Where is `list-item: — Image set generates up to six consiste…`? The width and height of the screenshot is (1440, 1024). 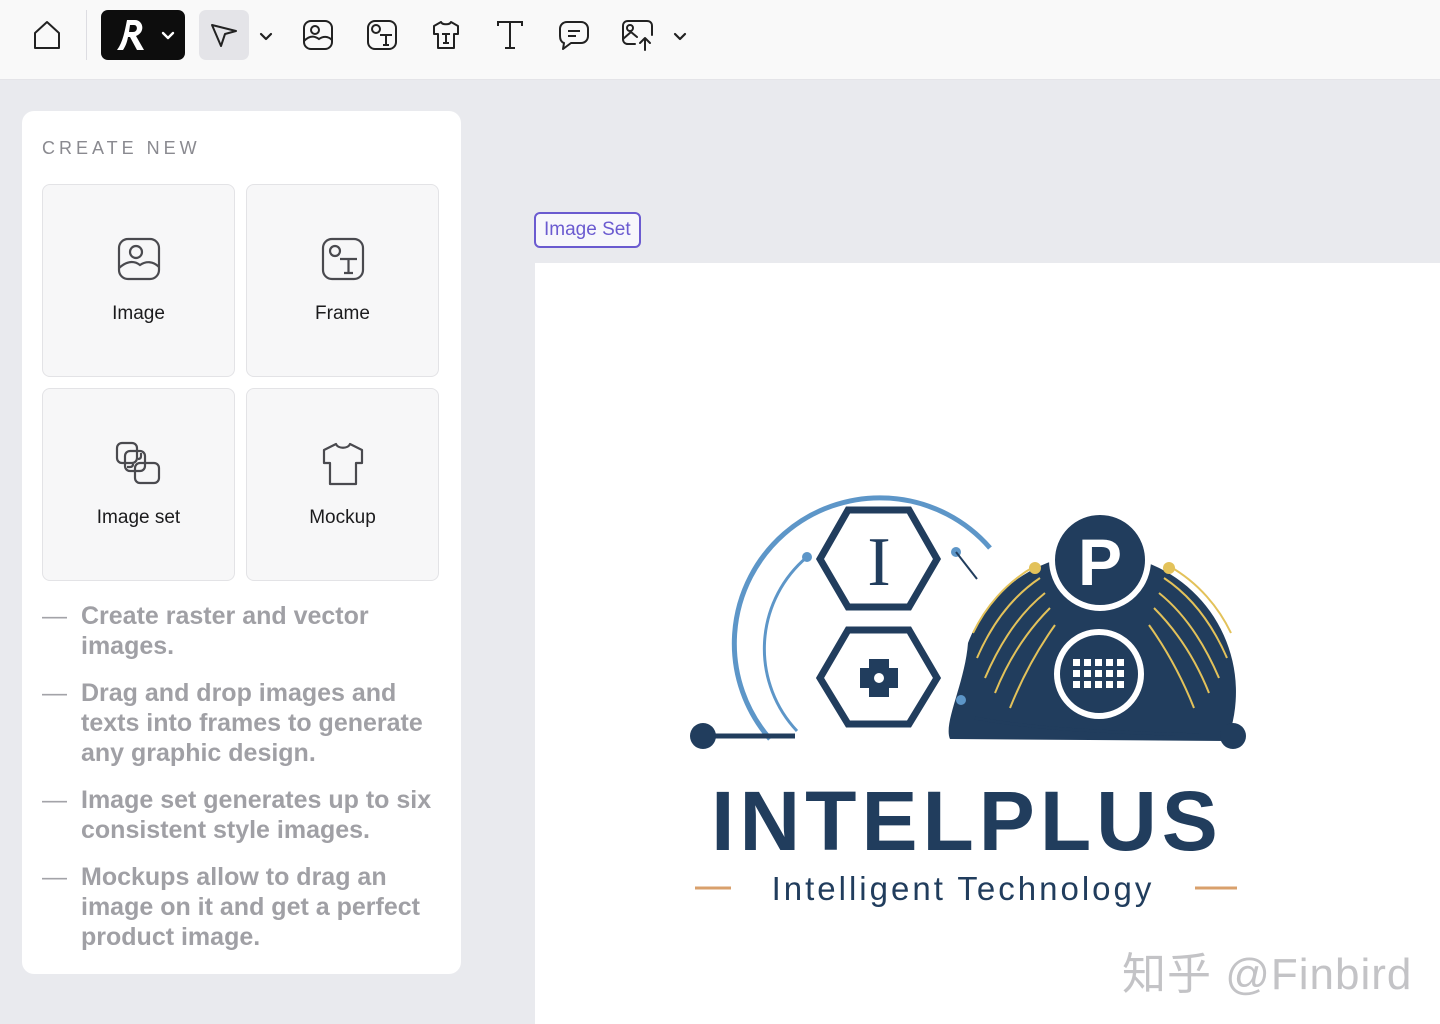
list-item: — Image set generates up to six consiste… is located at coordinates (244, 815).